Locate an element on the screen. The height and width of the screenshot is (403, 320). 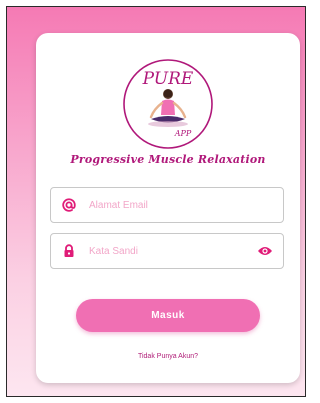
email-input is located at coordinates (186, 205).